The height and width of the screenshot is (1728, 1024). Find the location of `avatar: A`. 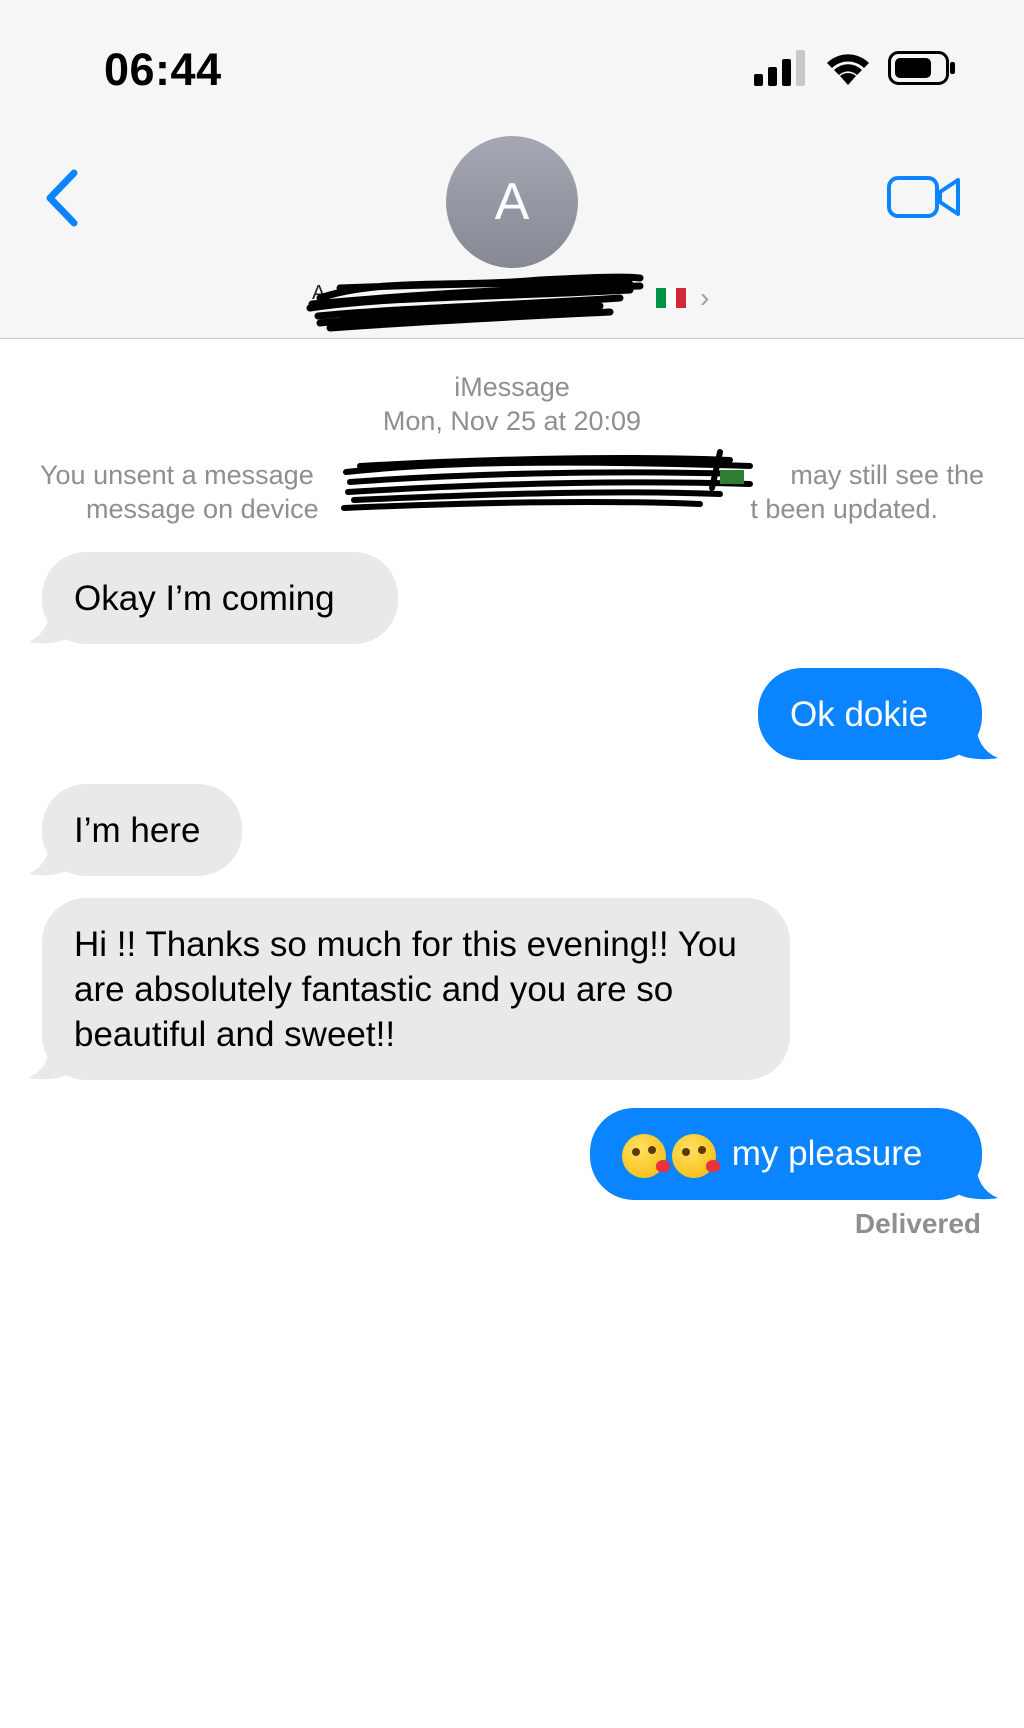

avatar: A is located at coordinates (512, 202).